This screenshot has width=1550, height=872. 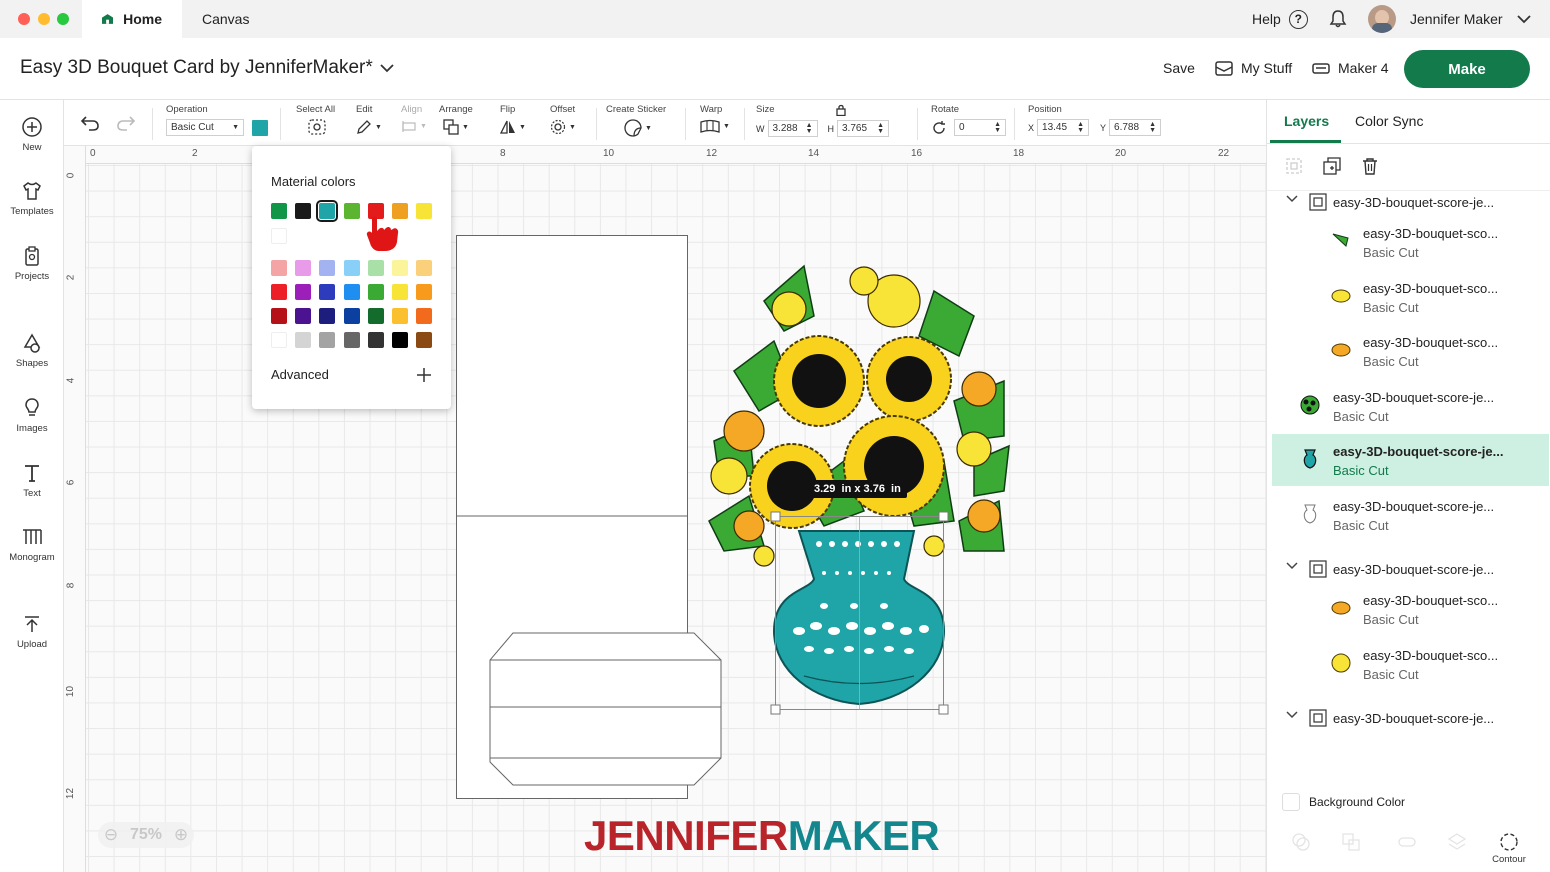 What do you see at coordinates (126, 125) in the screenshot?
I see `redo-button` at bounding box center [126, 125].